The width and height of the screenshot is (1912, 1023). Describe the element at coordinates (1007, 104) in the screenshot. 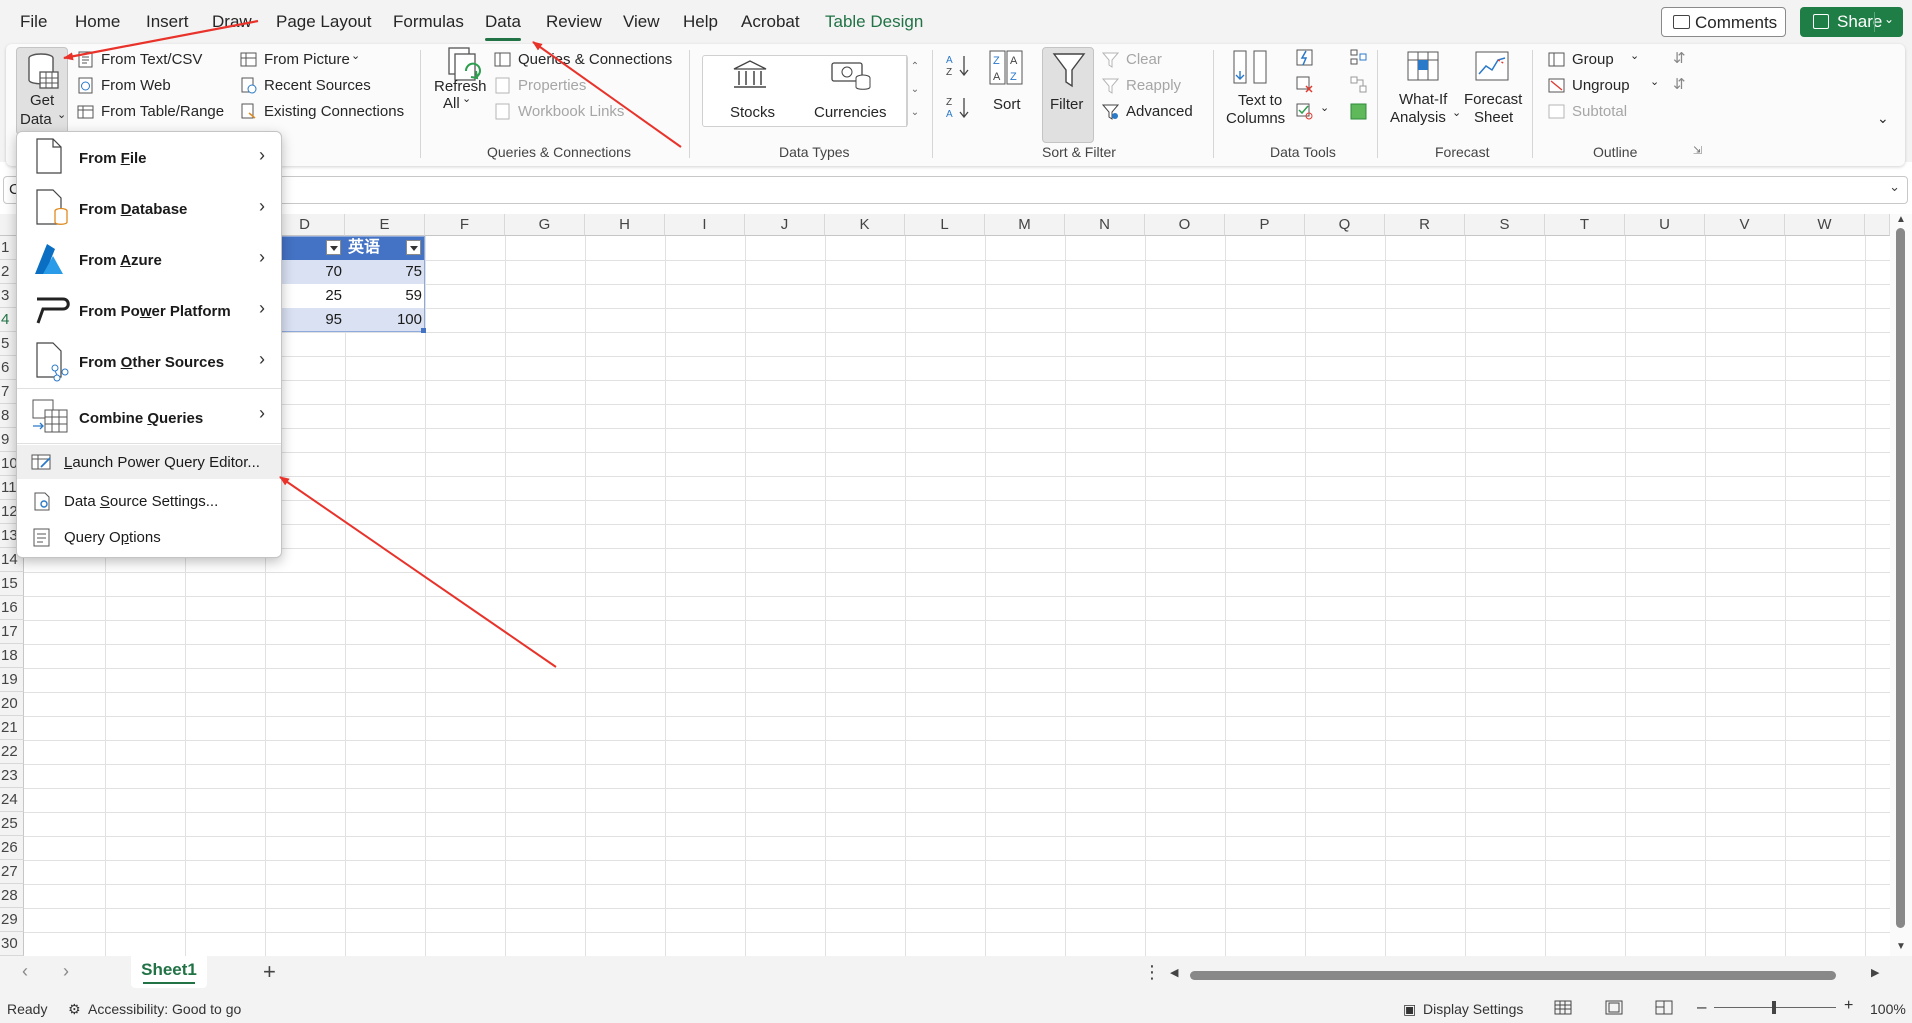

I see `sort-button: Sort` at that location.